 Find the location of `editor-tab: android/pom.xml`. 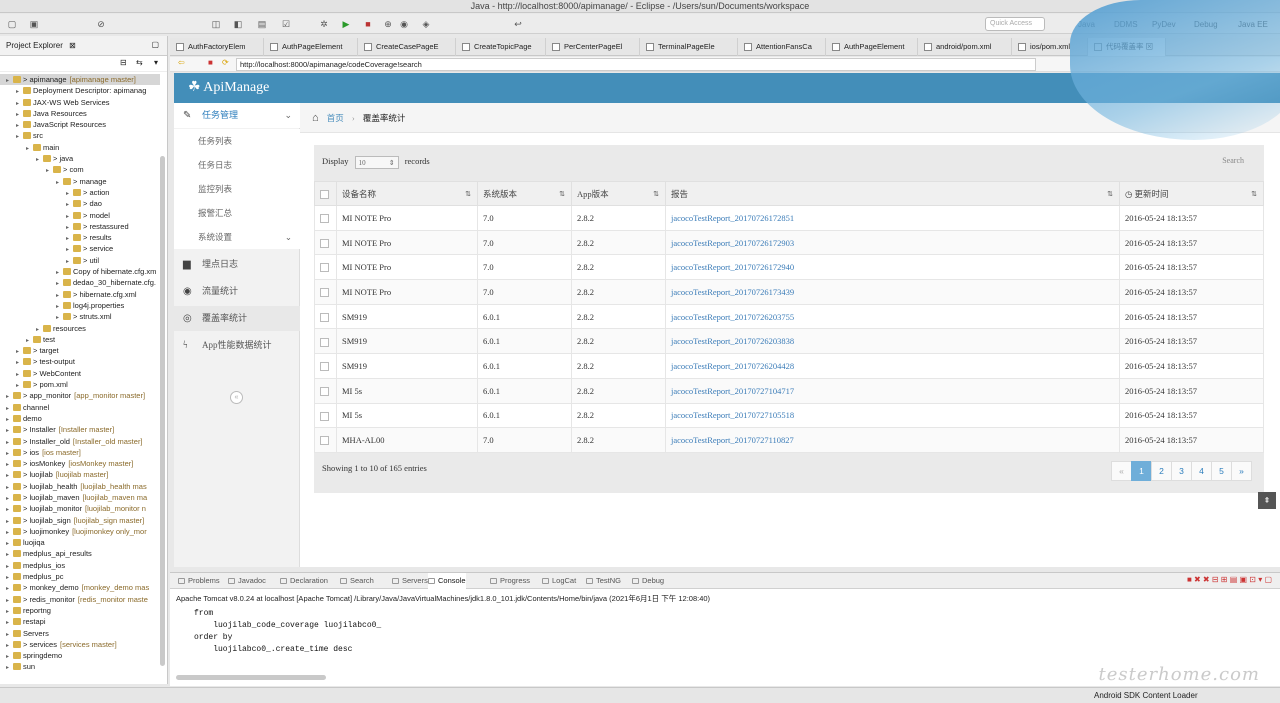

editor-tab: android/pom.xml is located at coordinates (965, 47).